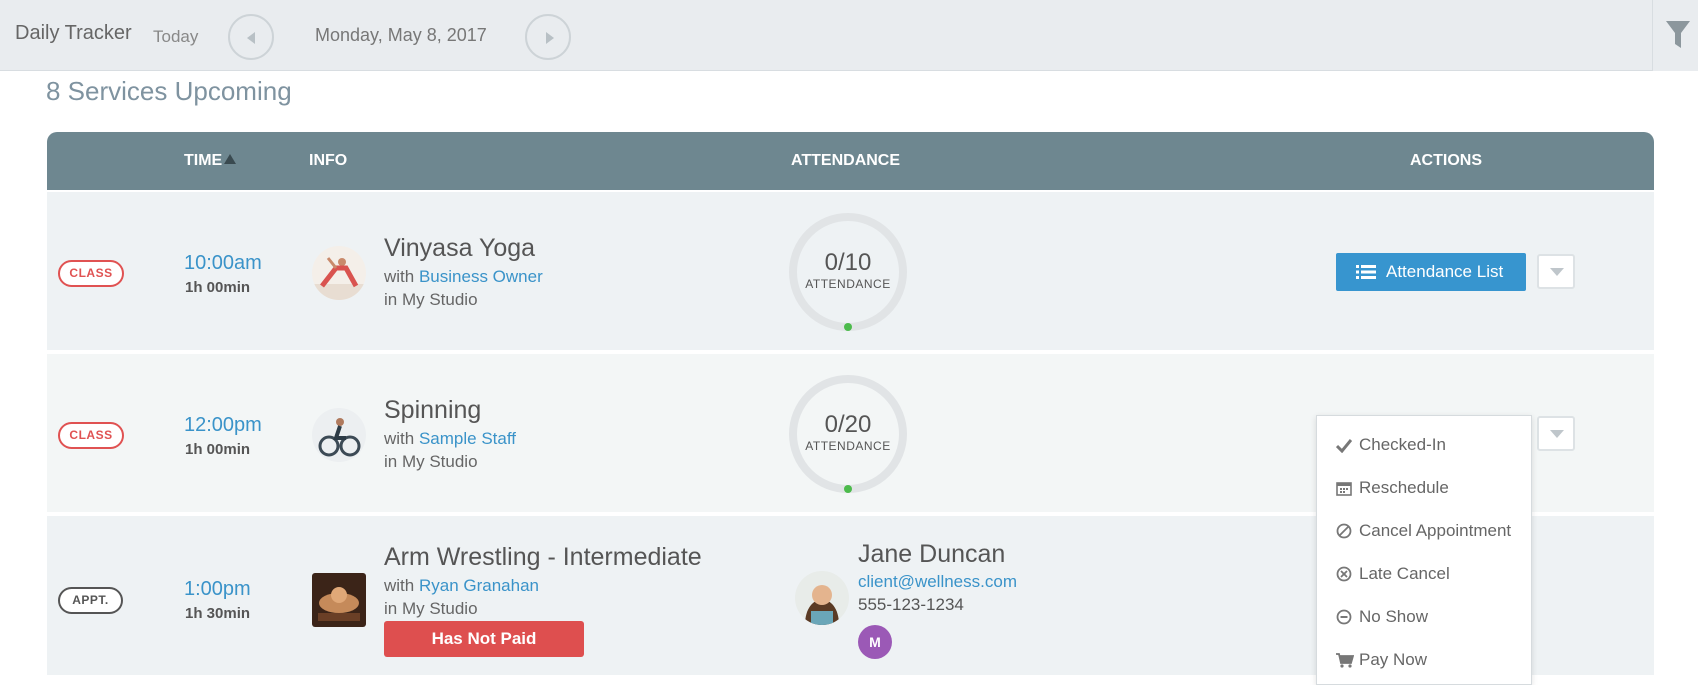 This screenshot has height=685, width=1698. What do you see at coordinates (1344, 489) in the screenshot?
I see `calendar-icon` at bounding box center [1344, 489].